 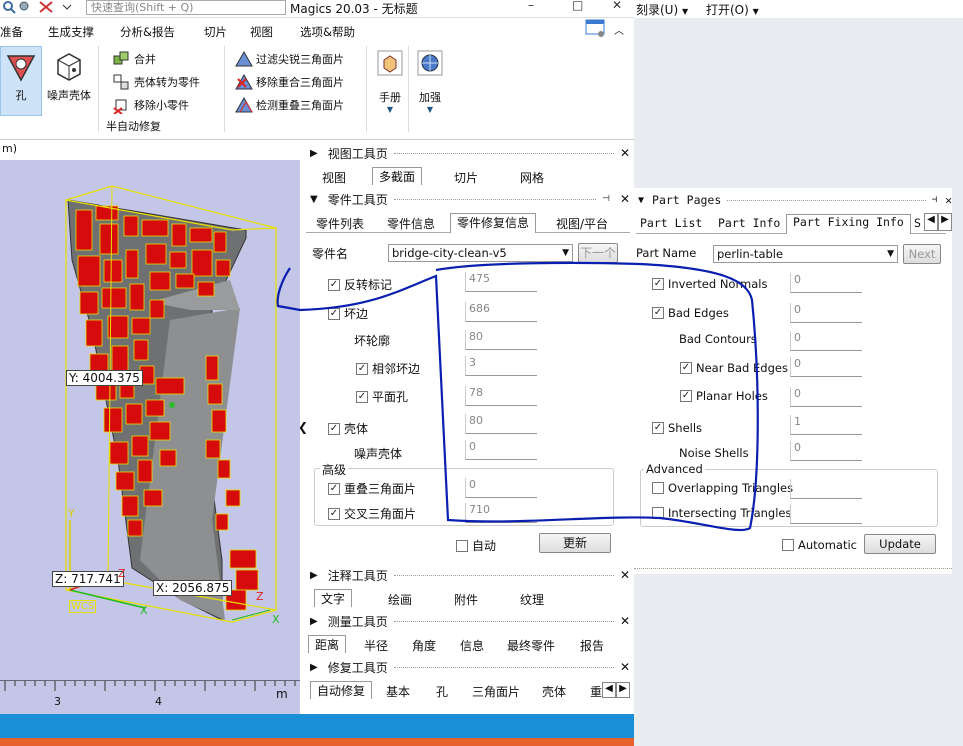 What do you see at coordinates (848, 224) in the screenshot?
I see `tab-part-fixing-info: Part Fixing Info` at bounding box center [848, 224].